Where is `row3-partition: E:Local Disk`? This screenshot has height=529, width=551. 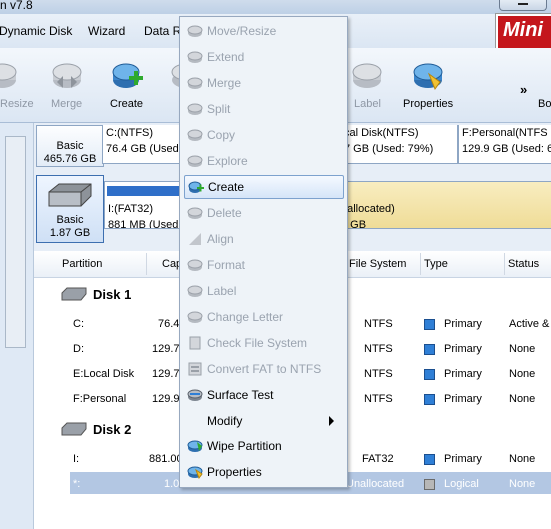 row3-partition: E:Local Disk is located at coordinates (104, 374).